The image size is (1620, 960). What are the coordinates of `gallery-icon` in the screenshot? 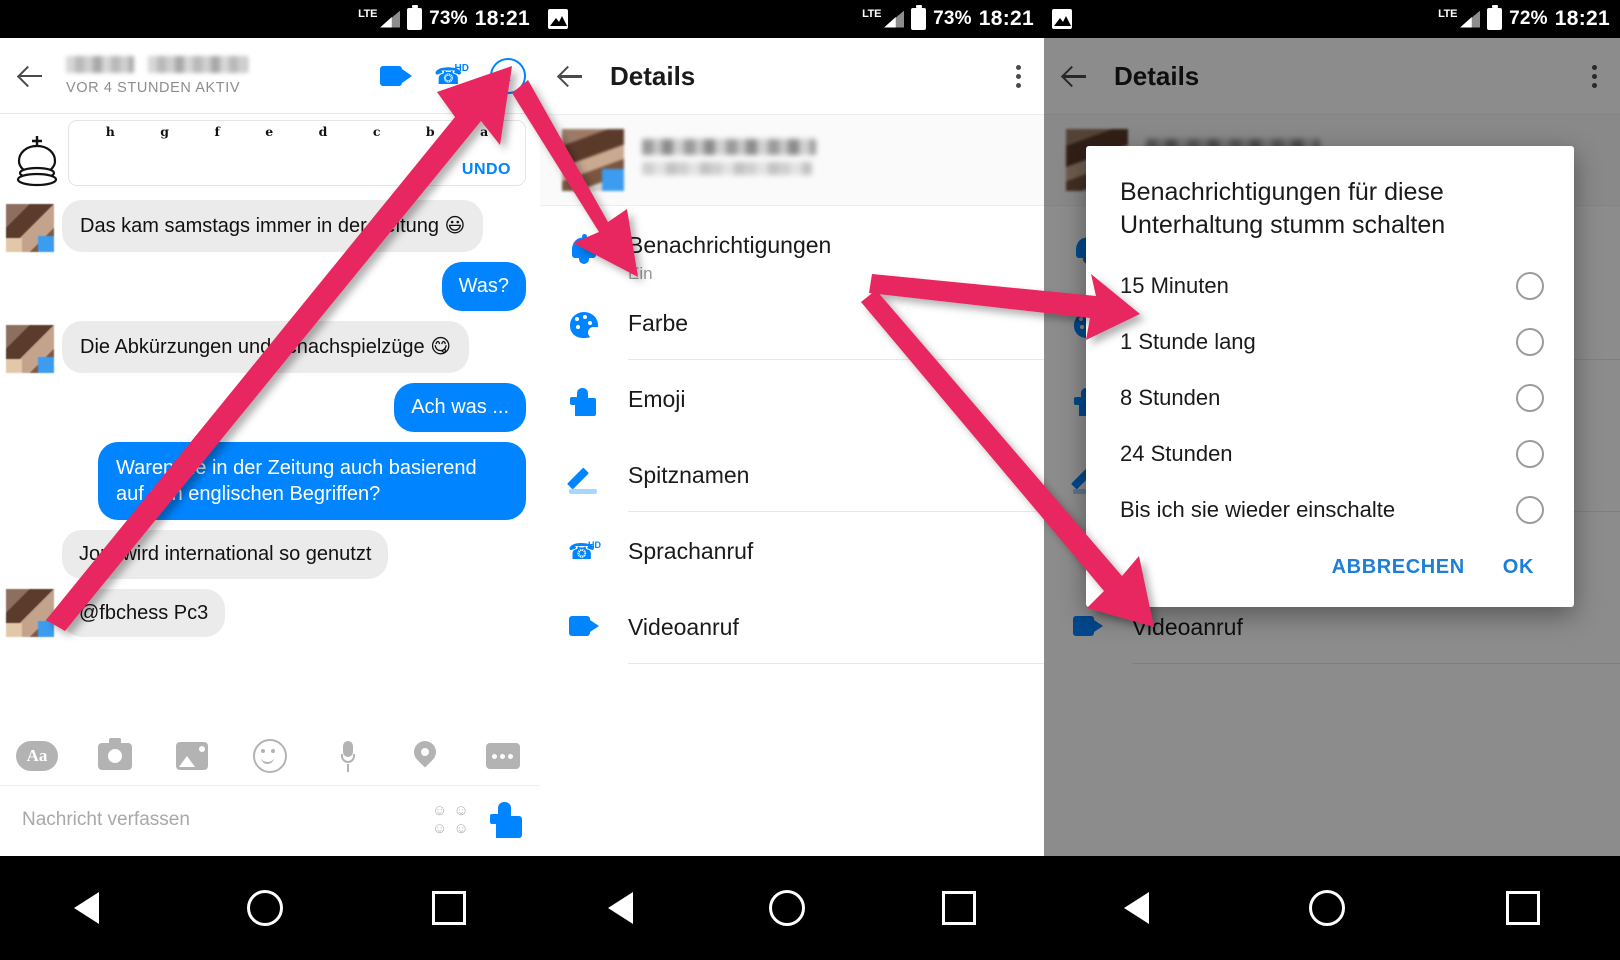 It's located at (192, 756).